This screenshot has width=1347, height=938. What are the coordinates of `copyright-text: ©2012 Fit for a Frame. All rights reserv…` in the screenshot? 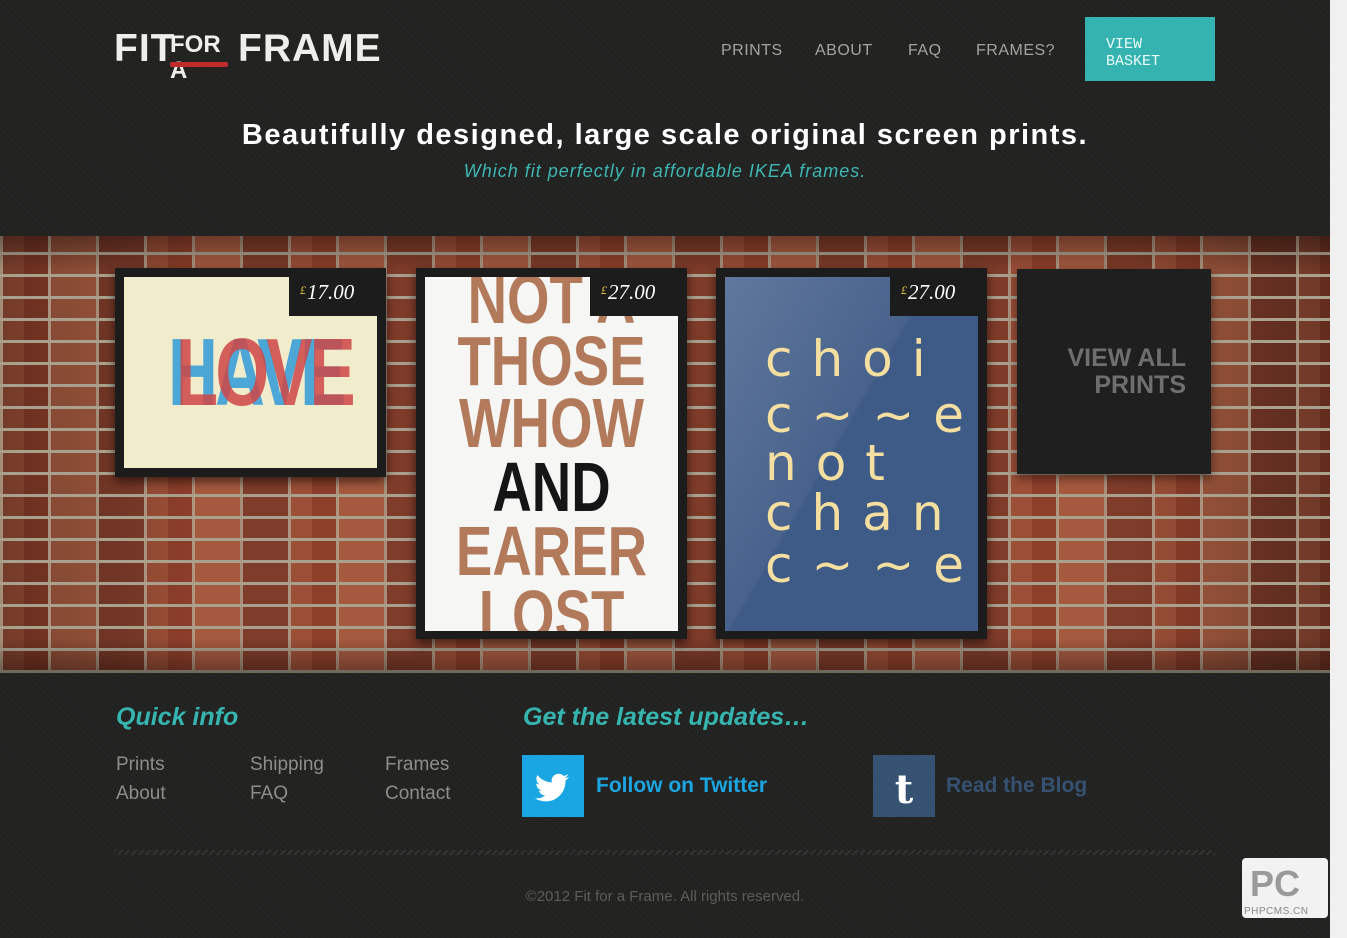 It's located at (665, 896).